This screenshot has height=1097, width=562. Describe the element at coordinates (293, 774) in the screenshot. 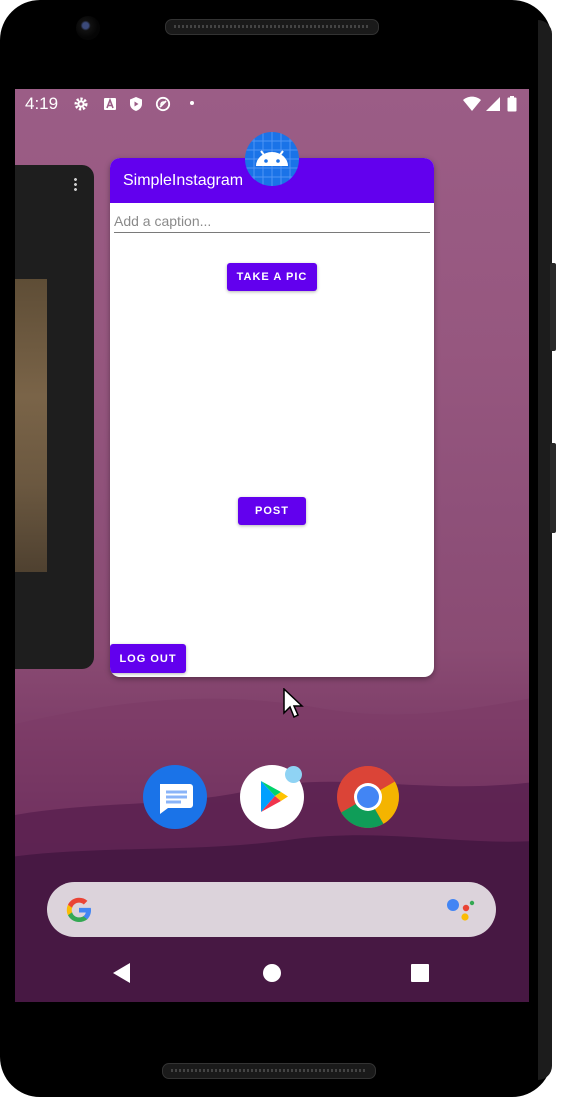

I see `notification-dot-icon` at that location.